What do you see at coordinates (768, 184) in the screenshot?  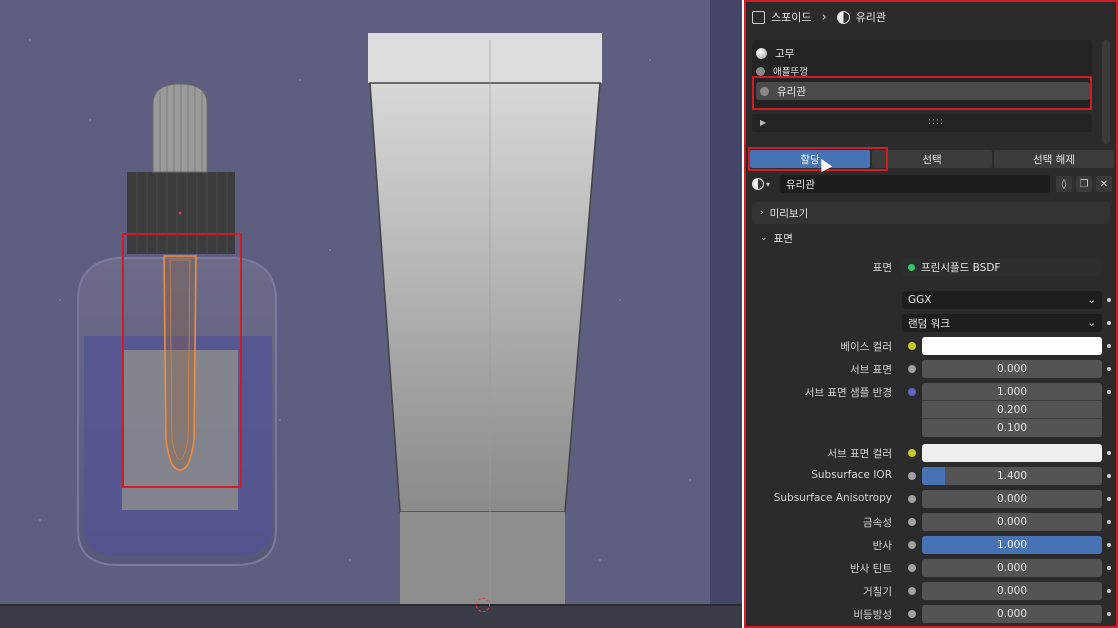 I see `chevron-down-icon: ▾` at bounding box center [768, 184].